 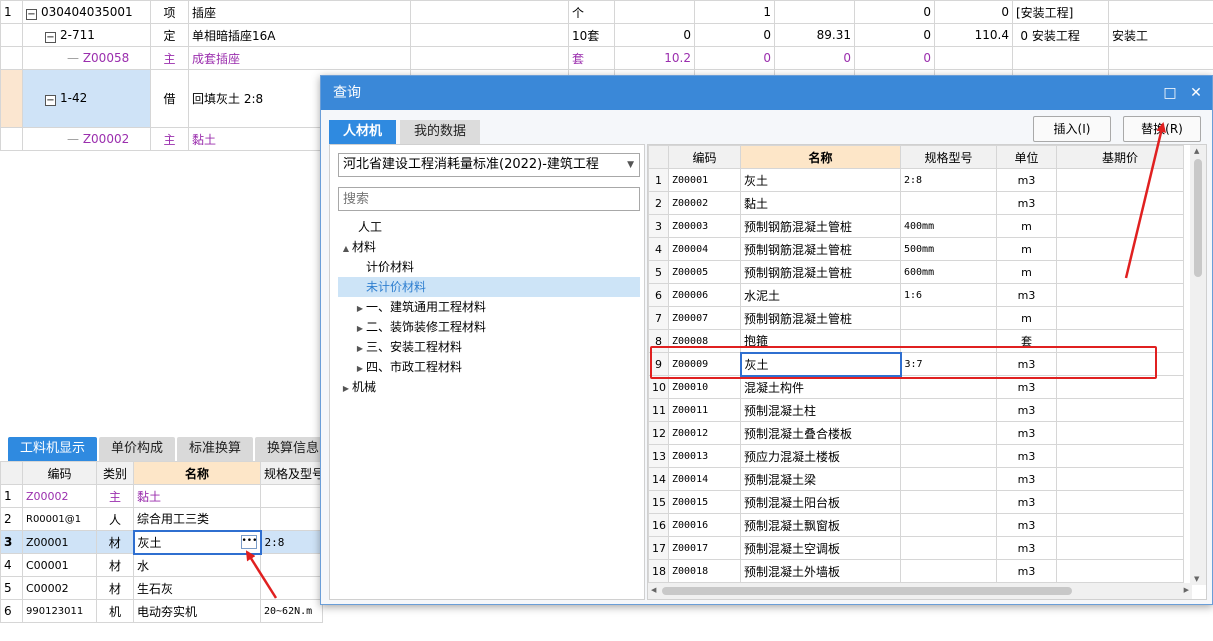 I want to click on horizontal-scrollbar: ◀ ▶, so click(x=920, y=591).